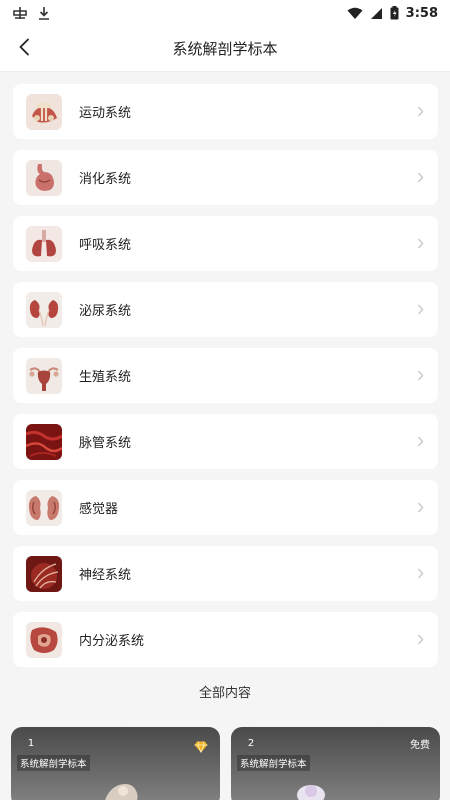 The height and width of the screenshot is (800, 450). I want to click on tile-number: 2, so click(251, 743).